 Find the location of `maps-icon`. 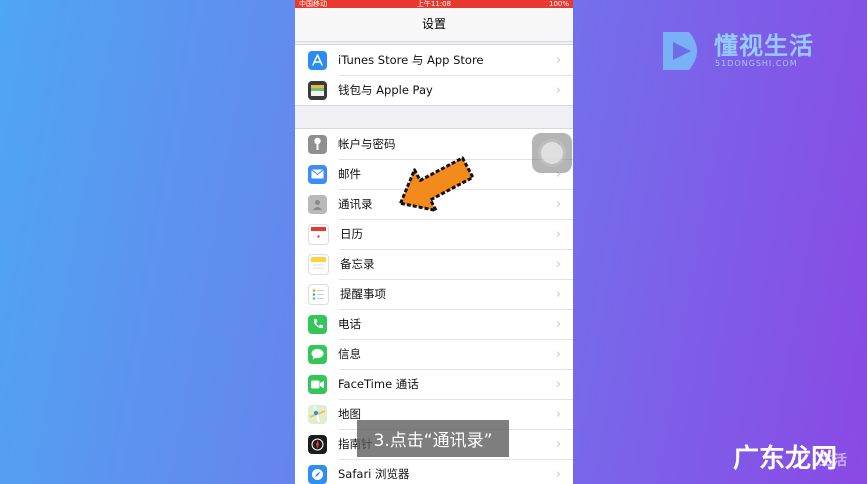

maps-icon is located at coordinates (317, 414).